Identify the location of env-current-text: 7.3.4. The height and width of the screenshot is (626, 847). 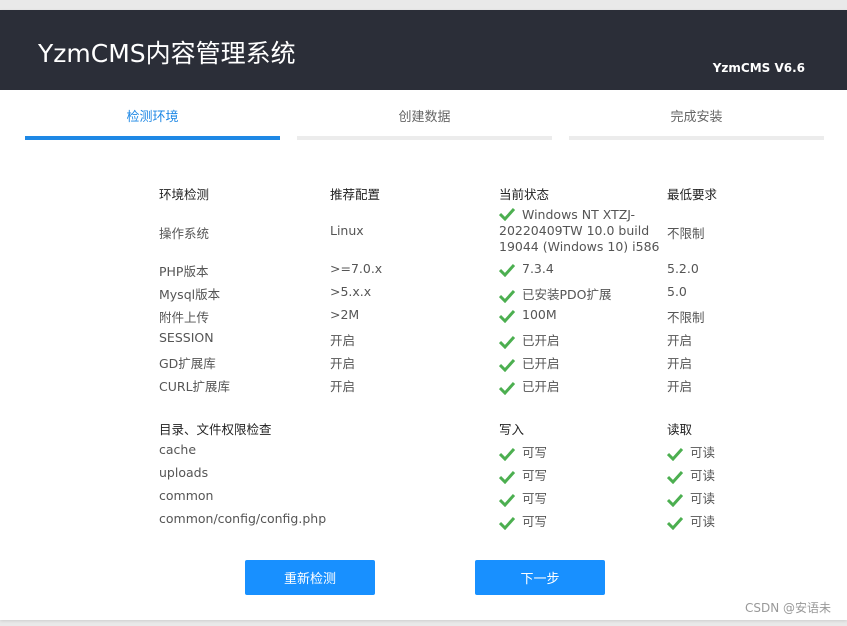
(538, 268).